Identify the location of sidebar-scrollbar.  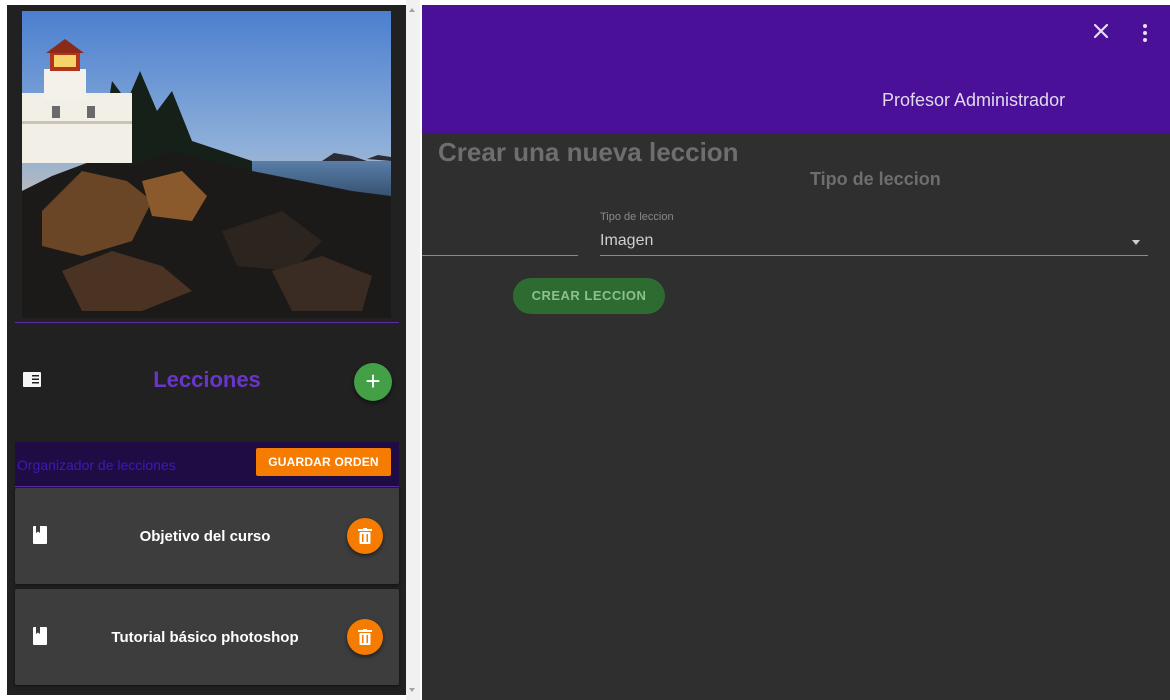
(413, 350).